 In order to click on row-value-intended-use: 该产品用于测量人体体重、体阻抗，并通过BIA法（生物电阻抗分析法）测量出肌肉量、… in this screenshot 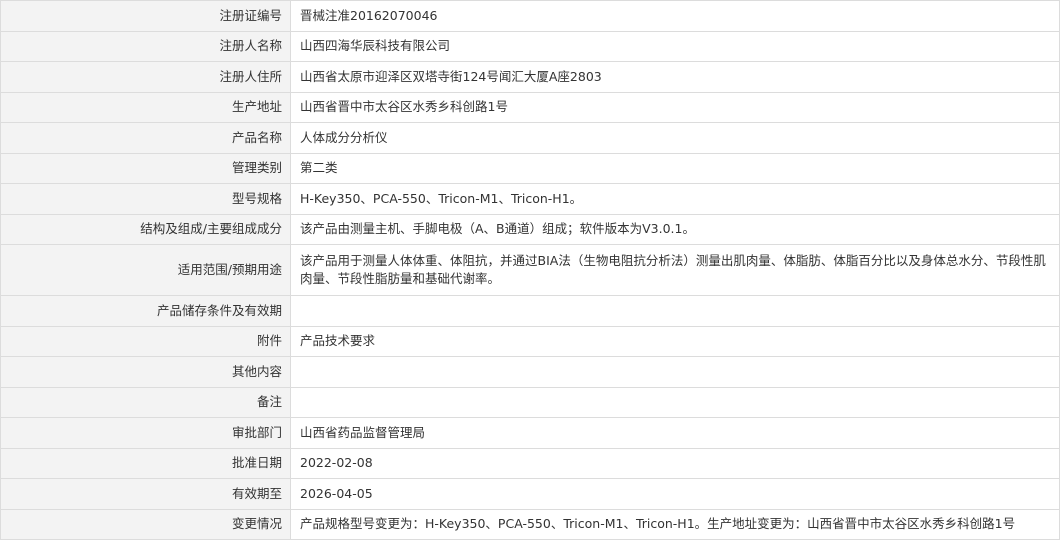, I will do `click(675, 270)`.